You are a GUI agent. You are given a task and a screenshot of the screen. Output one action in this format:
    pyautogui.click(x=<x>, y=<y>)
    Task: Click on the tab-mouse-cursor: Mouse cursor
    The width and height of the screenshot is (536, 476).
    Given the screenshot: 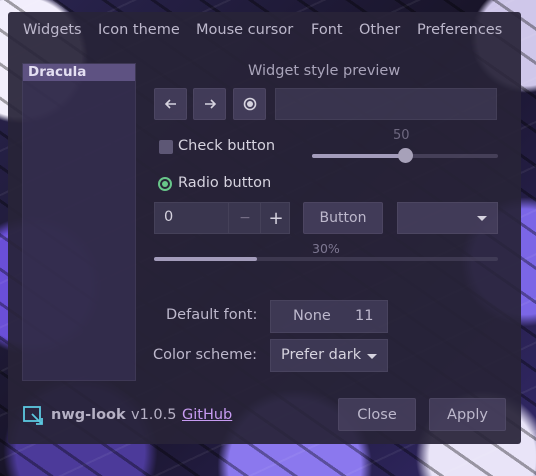 What is the action you would take?
    pyautogui.click(x=244, y=30)
    